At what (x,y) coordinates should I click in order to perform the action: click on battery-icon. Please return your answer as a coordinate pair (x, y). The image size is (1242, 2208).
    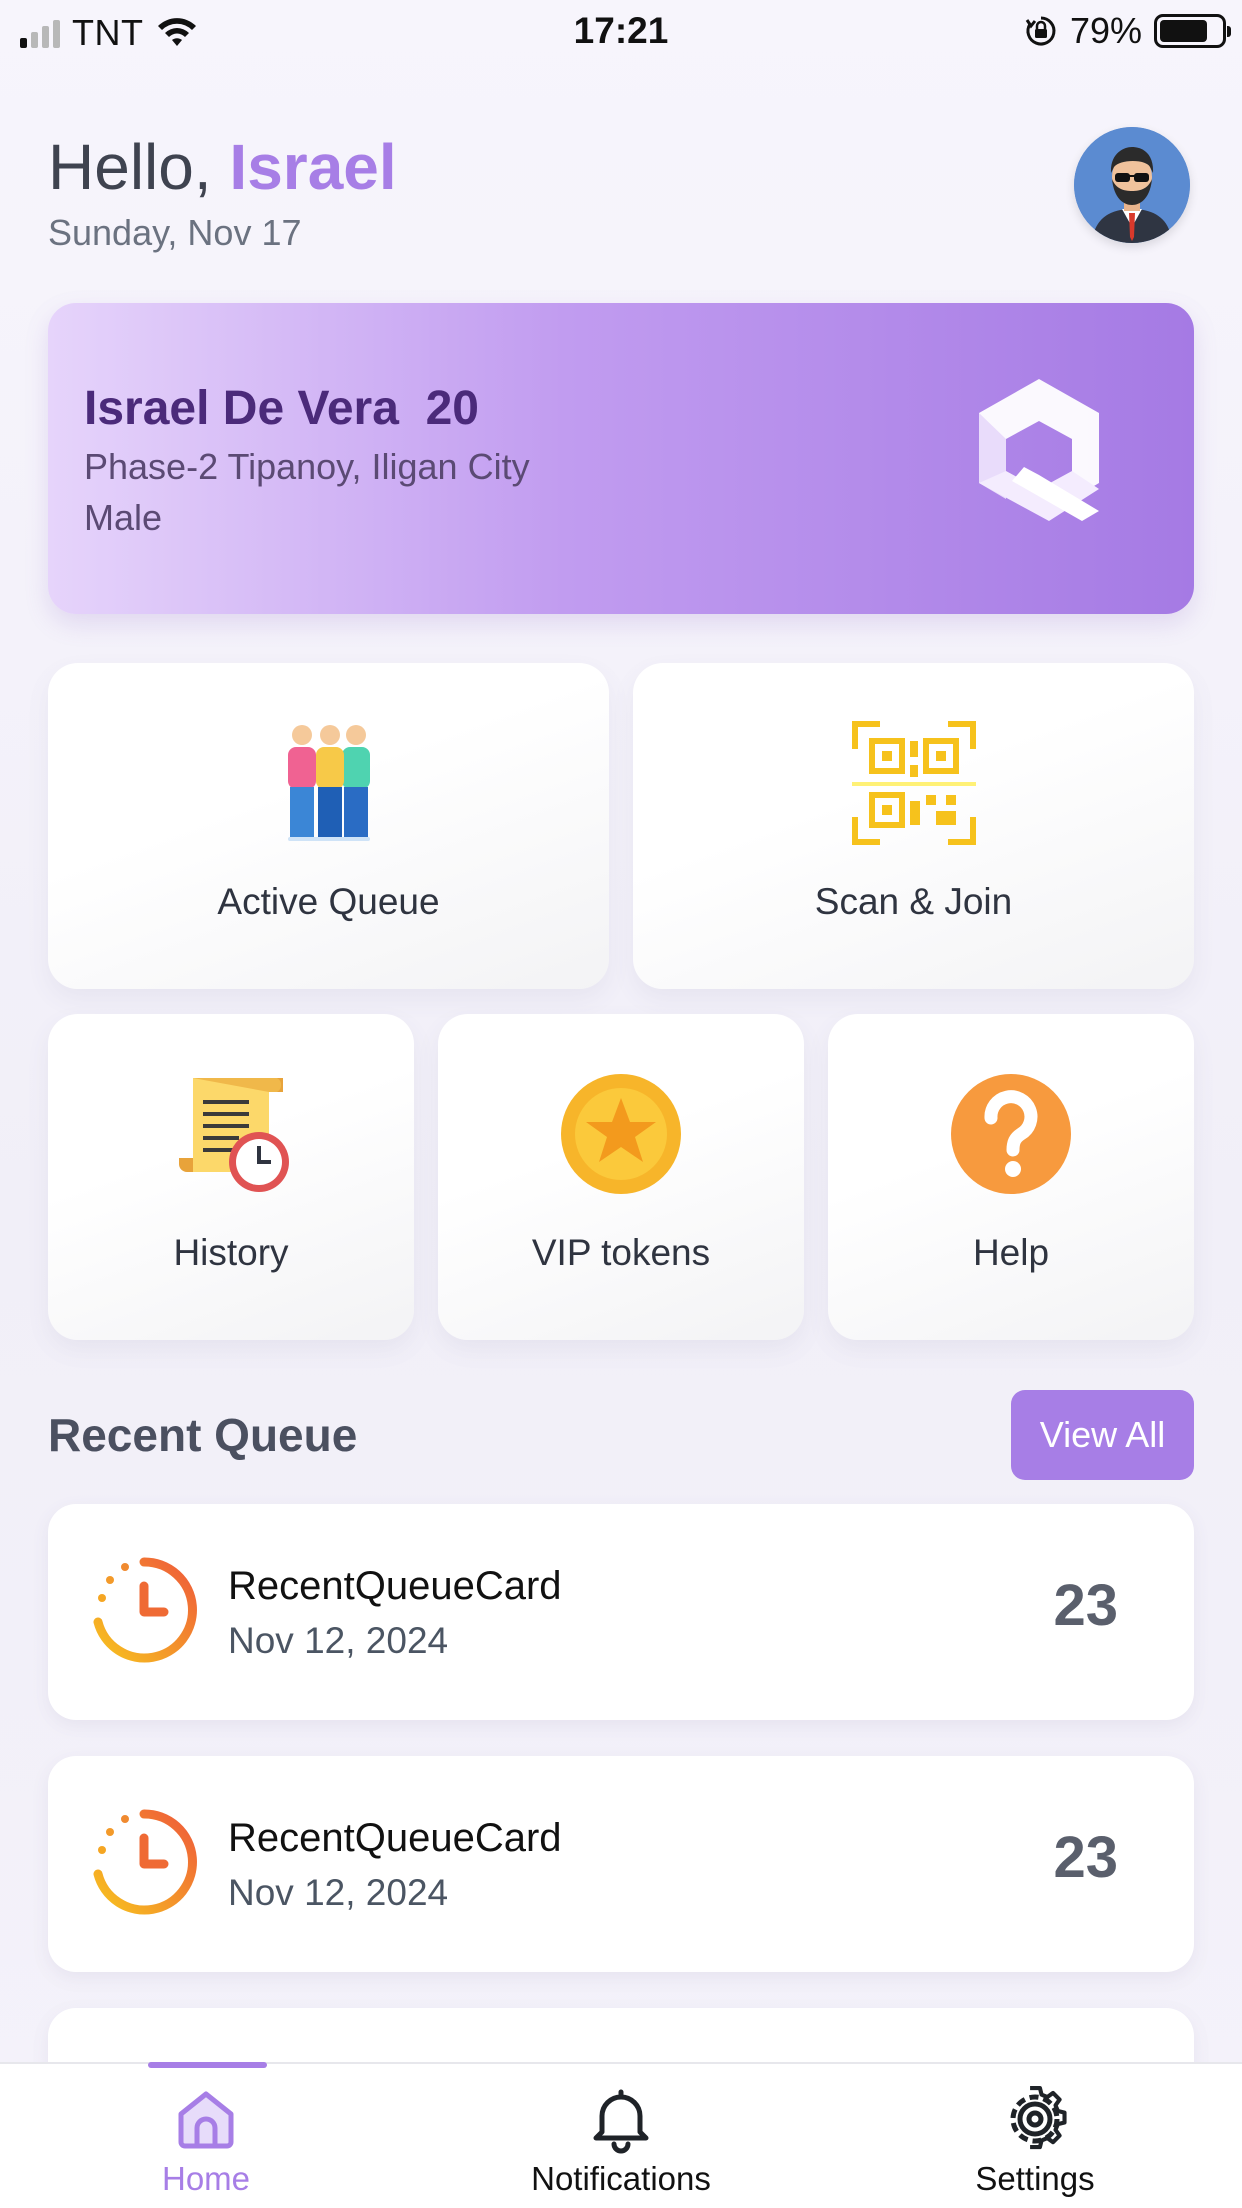
    Looking at the image, I should click on (1192, 31).